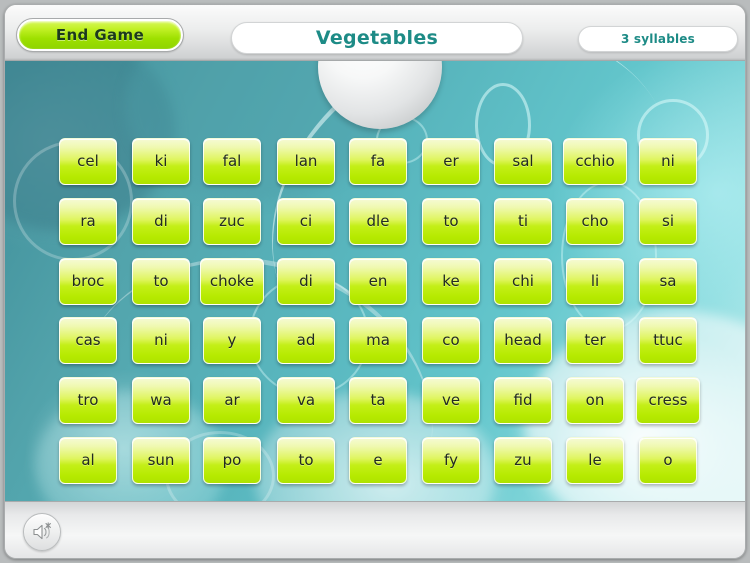 Image resolution: width=750 pixels, height=563 pixels. I want to click on syllable-tile: ke, so click(451, 281).